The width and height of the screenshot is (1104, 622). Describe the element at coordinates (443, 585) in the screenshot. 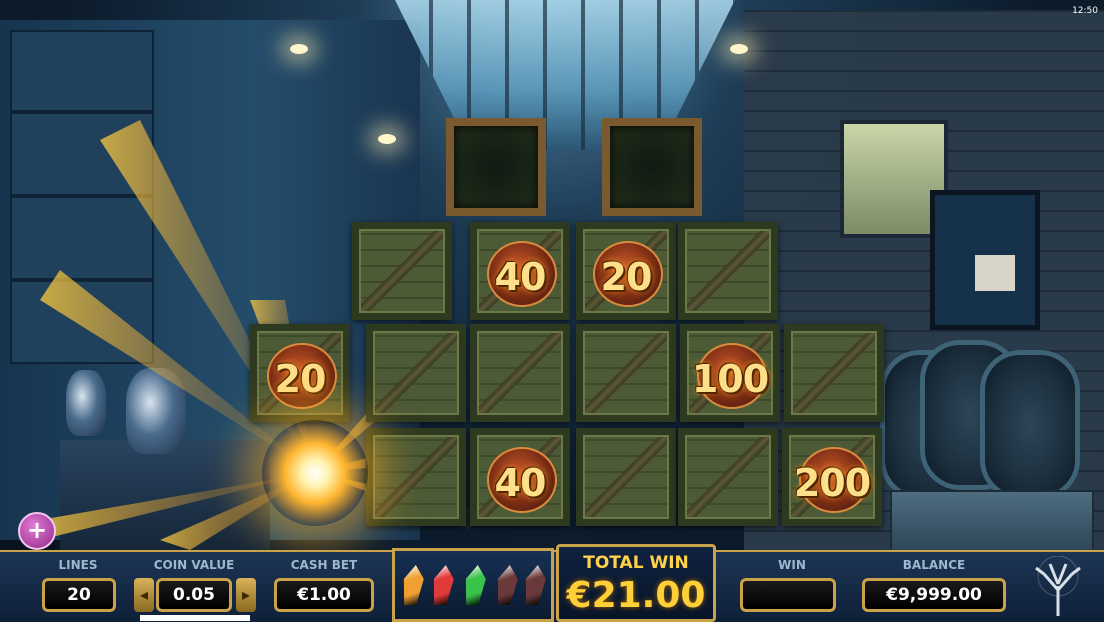

I see `red-gem-icon` at that location.